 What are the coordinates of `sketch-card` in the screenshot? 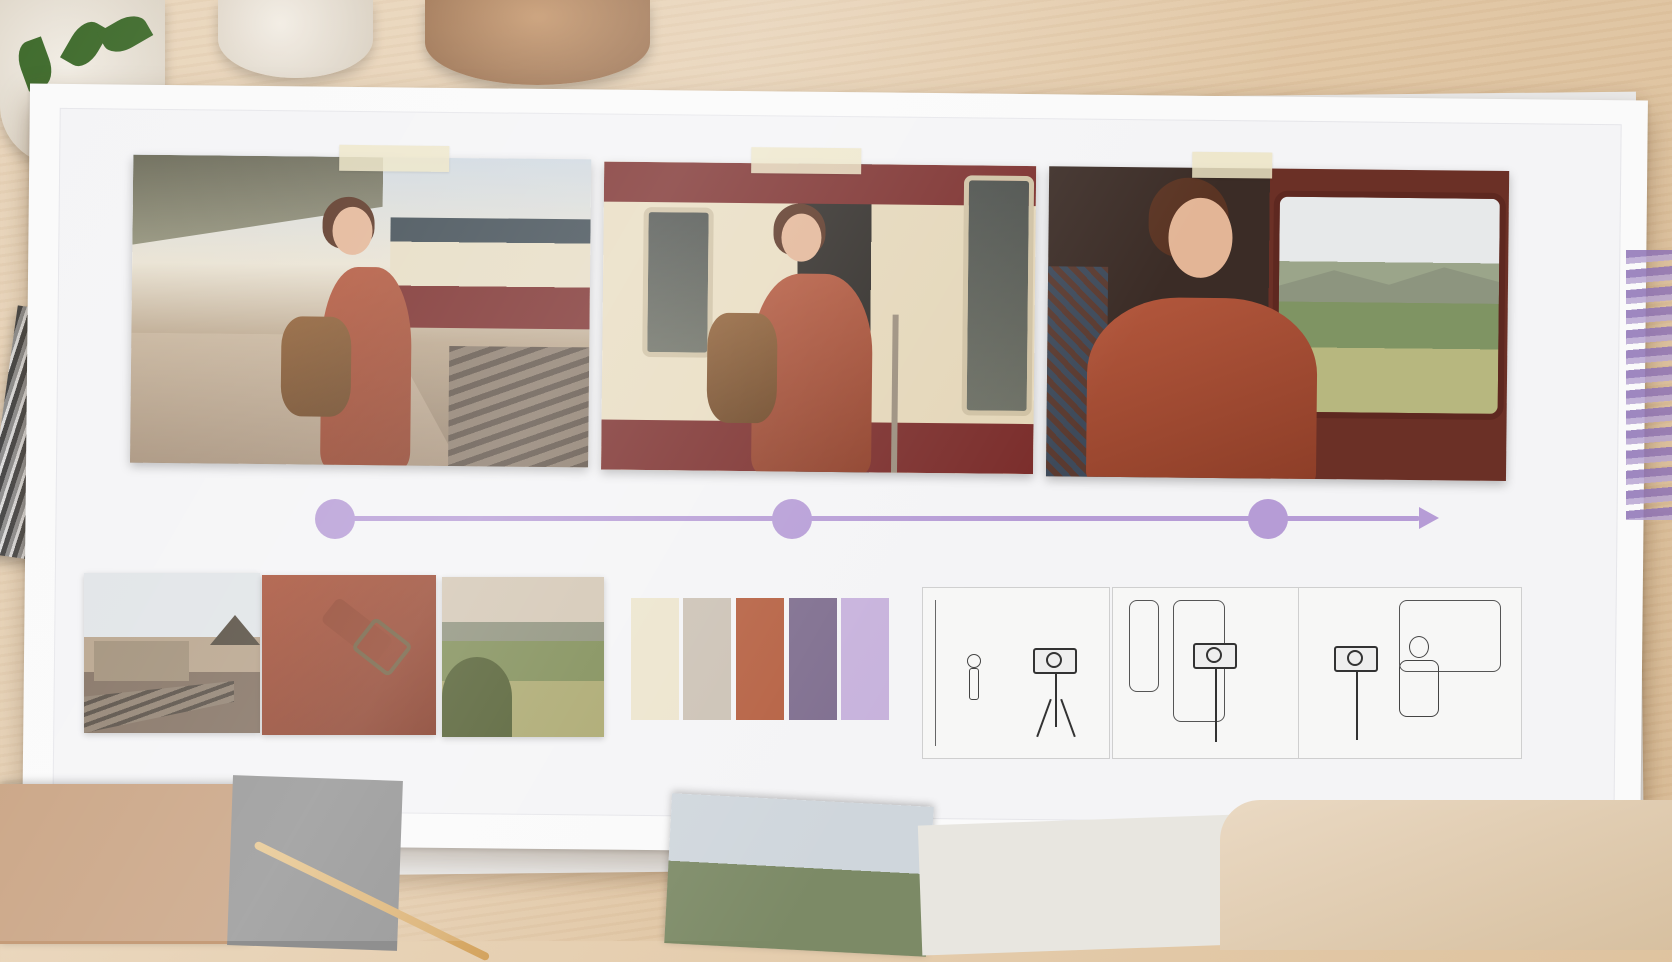 It's located at (124, 864).